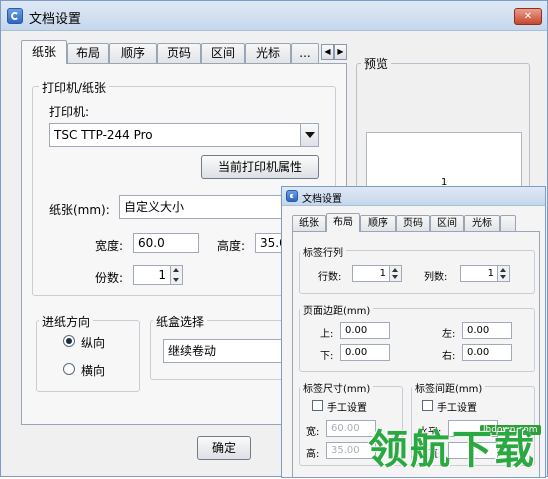 This screenshot has width=548, height=479. Describe the element at coordinates (69, 369) in the screenshot. I see `landscape-radio` at that location.